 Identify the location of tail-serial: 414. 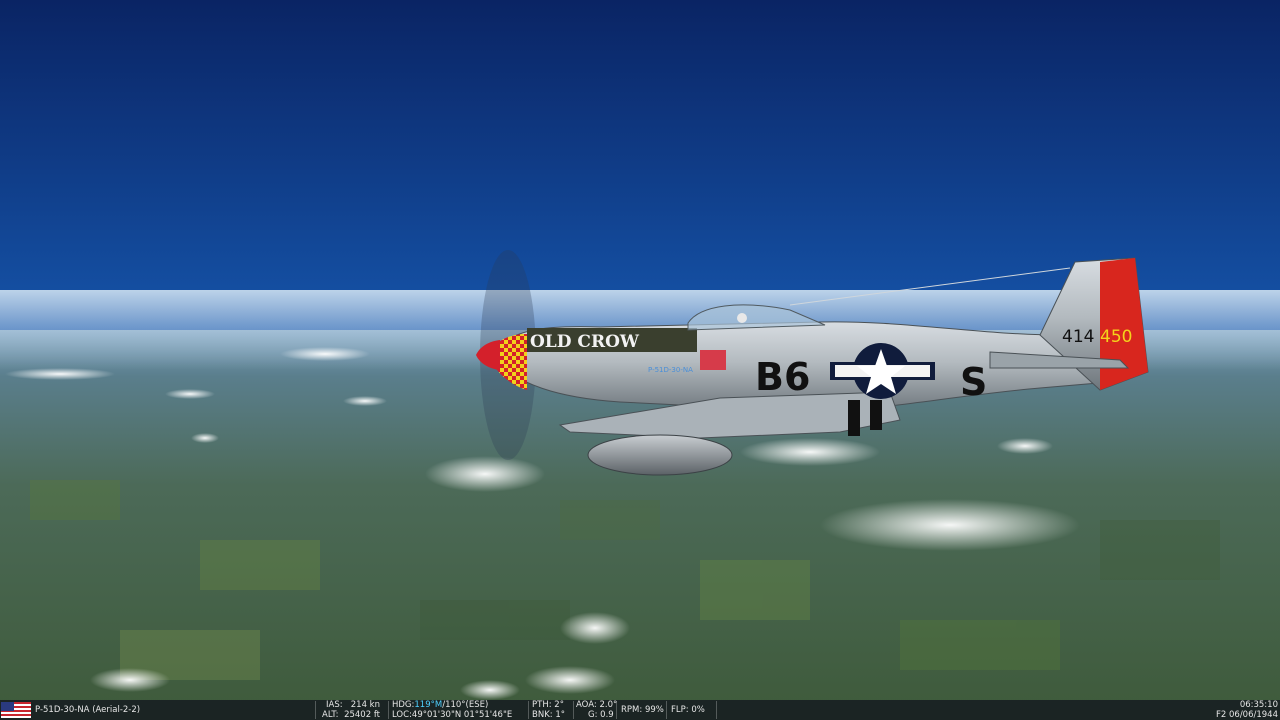
(1078, 337).